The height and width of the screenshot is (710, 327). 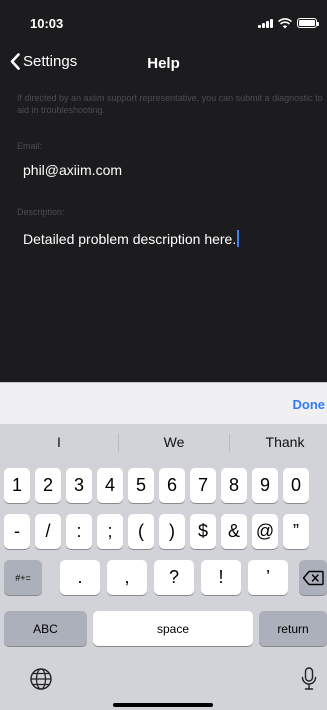 What do you see at coordinates (110, 531) in the screenshot?
I see `key-semicolon: ;` at bounding box center [110, 531].